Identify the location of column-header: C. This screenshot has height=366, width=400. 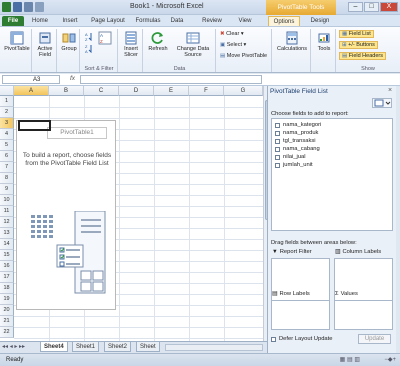
(101, 91).